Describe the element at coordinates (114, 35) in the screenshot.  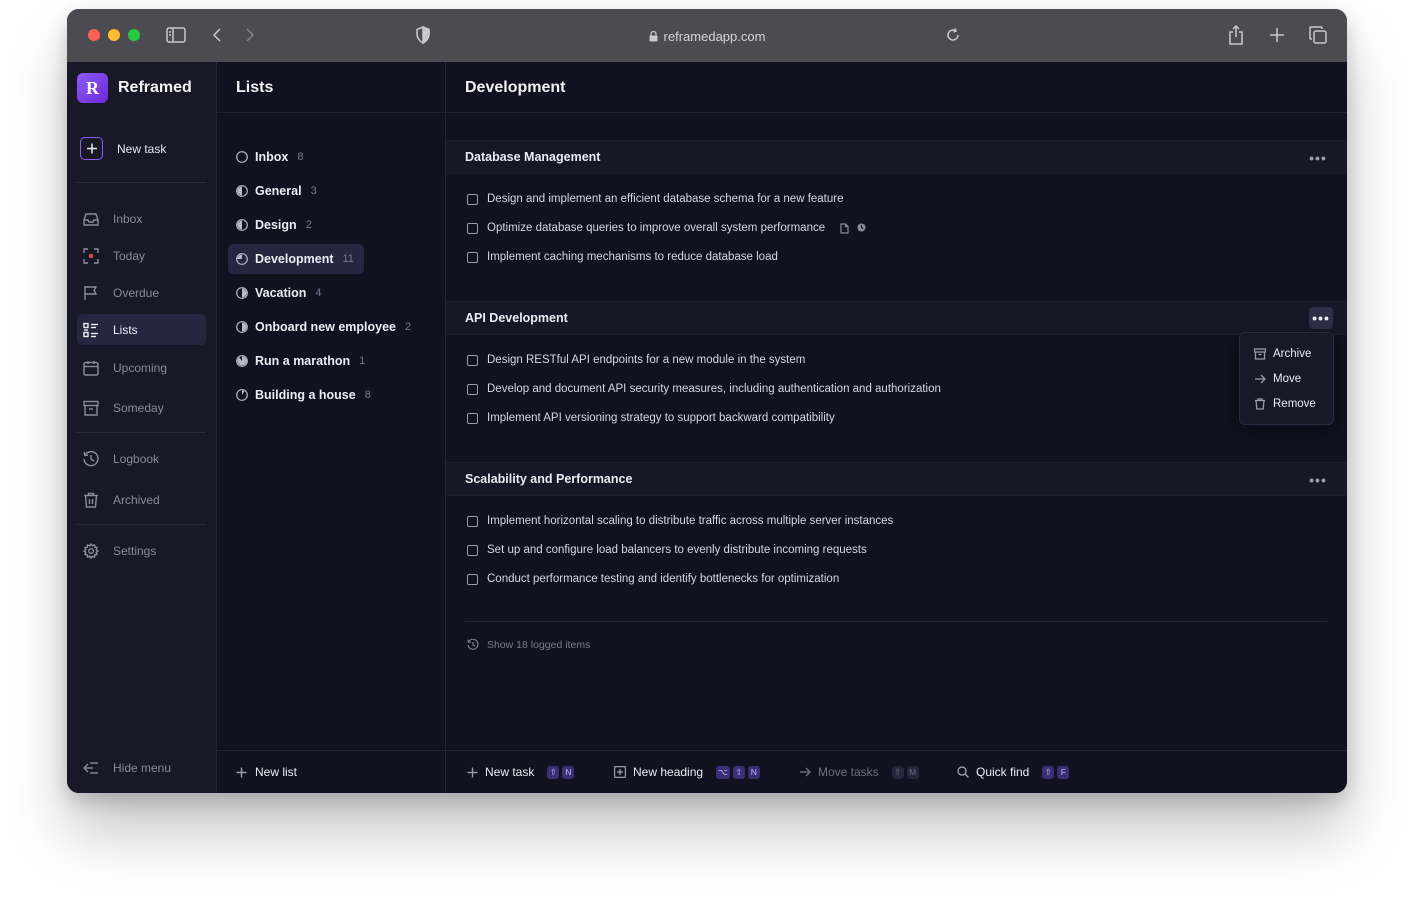
I see `minimize-window-button` at that location.